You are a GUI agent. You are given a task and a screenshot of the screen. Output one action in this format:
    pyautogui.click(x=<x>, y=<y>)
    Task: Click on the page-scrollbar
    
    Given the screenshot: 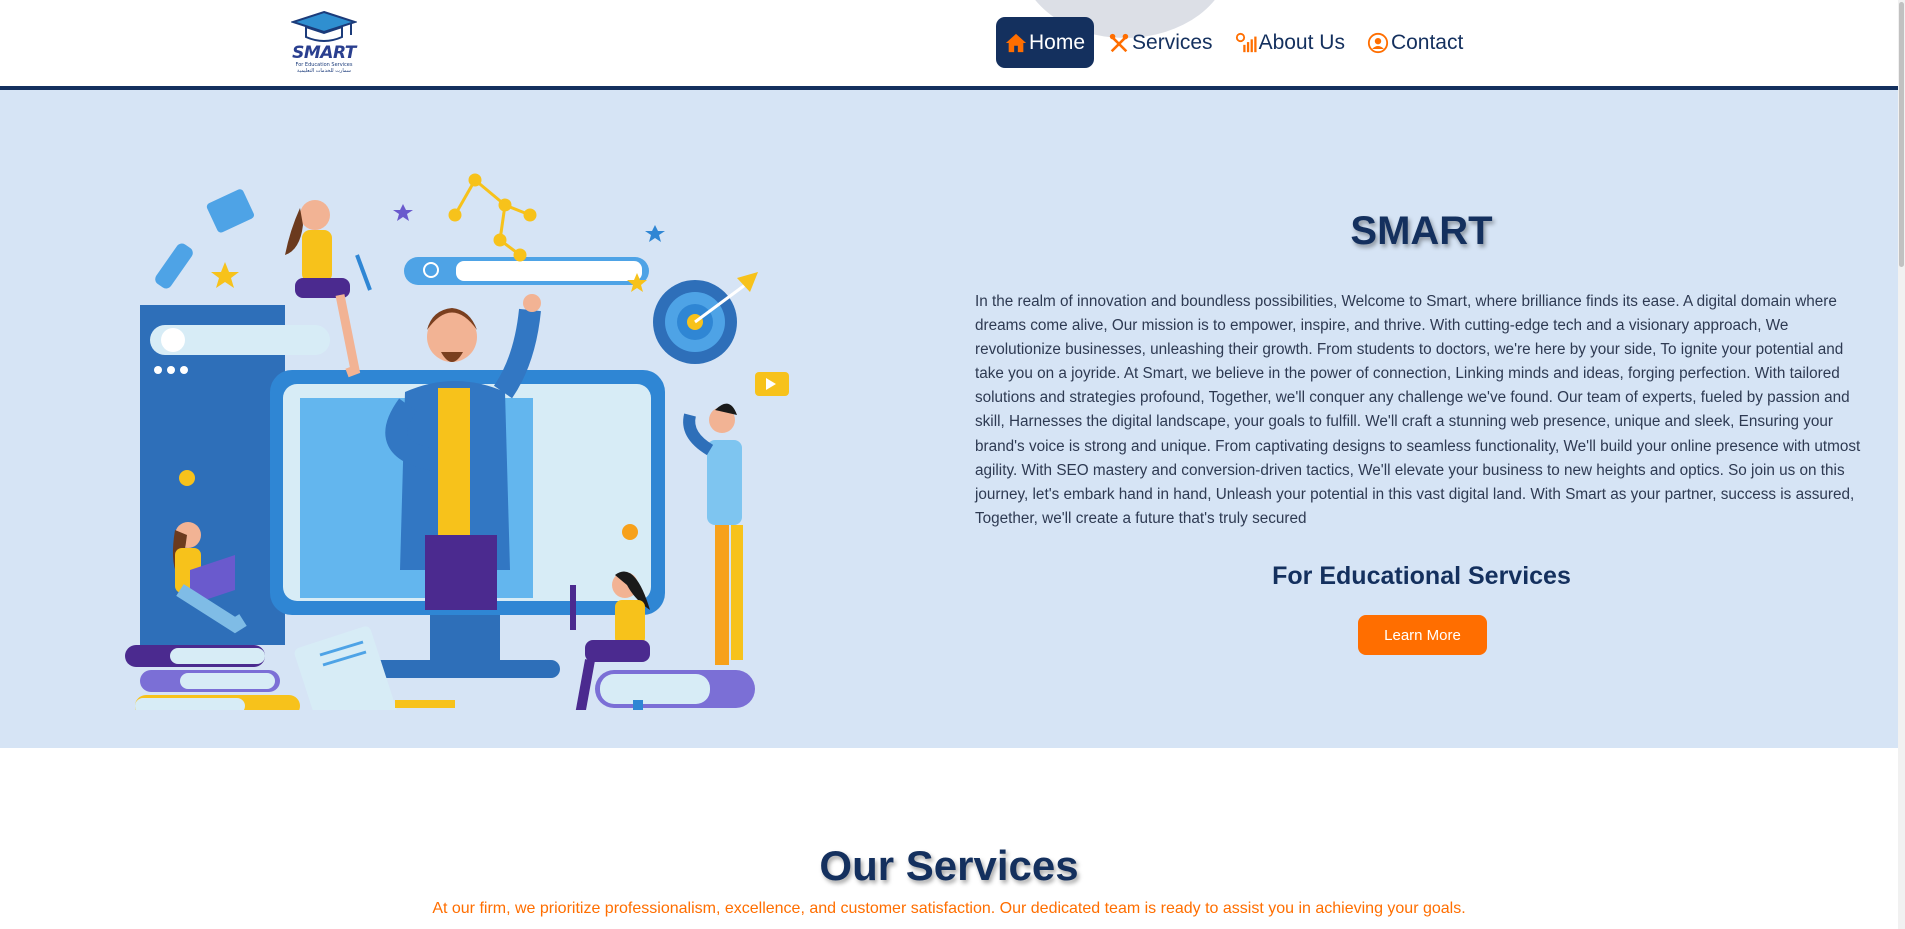 What is the action you would take?
    pyautogui.click(x=1901, y=464)
    